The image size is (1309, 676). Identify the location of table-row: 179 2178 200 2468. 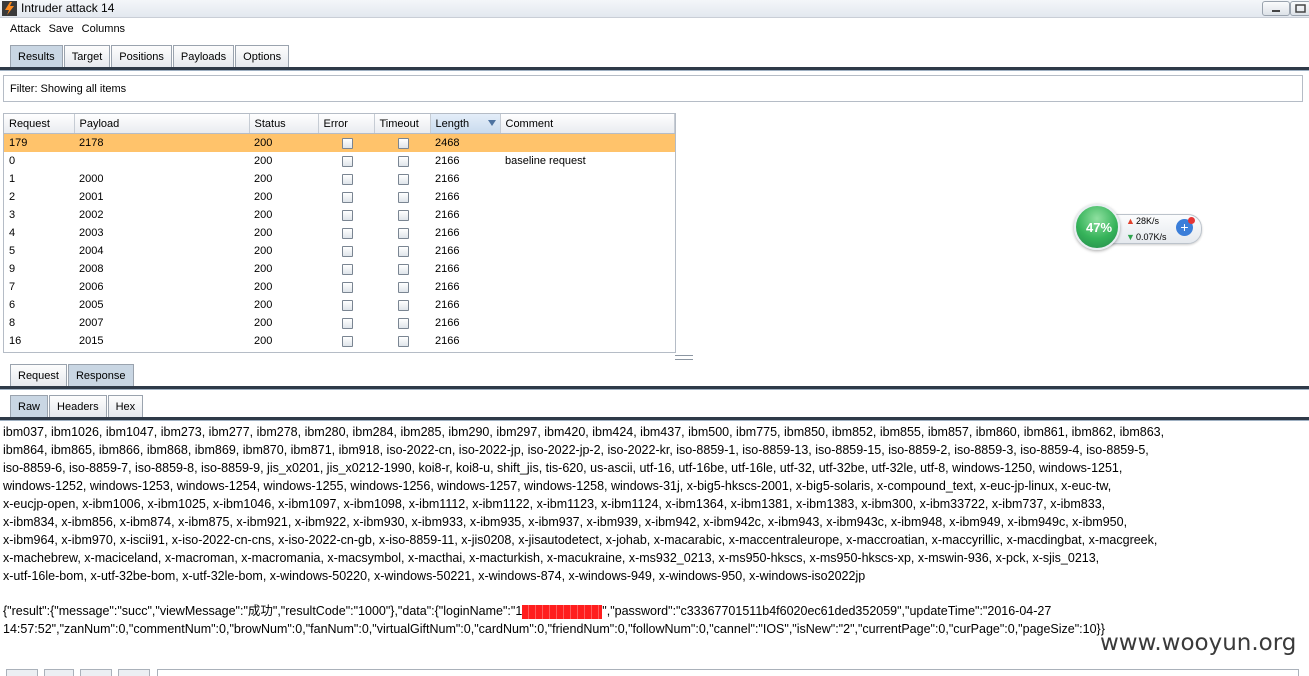
(339, 142).